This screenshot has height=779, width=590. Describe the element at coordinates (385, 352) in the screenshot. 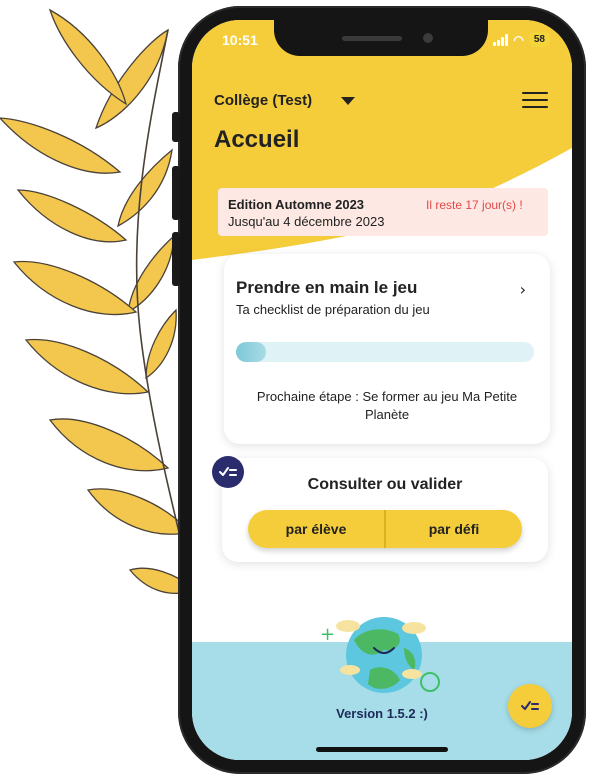

I see `checklist-progress-bar` at that location.